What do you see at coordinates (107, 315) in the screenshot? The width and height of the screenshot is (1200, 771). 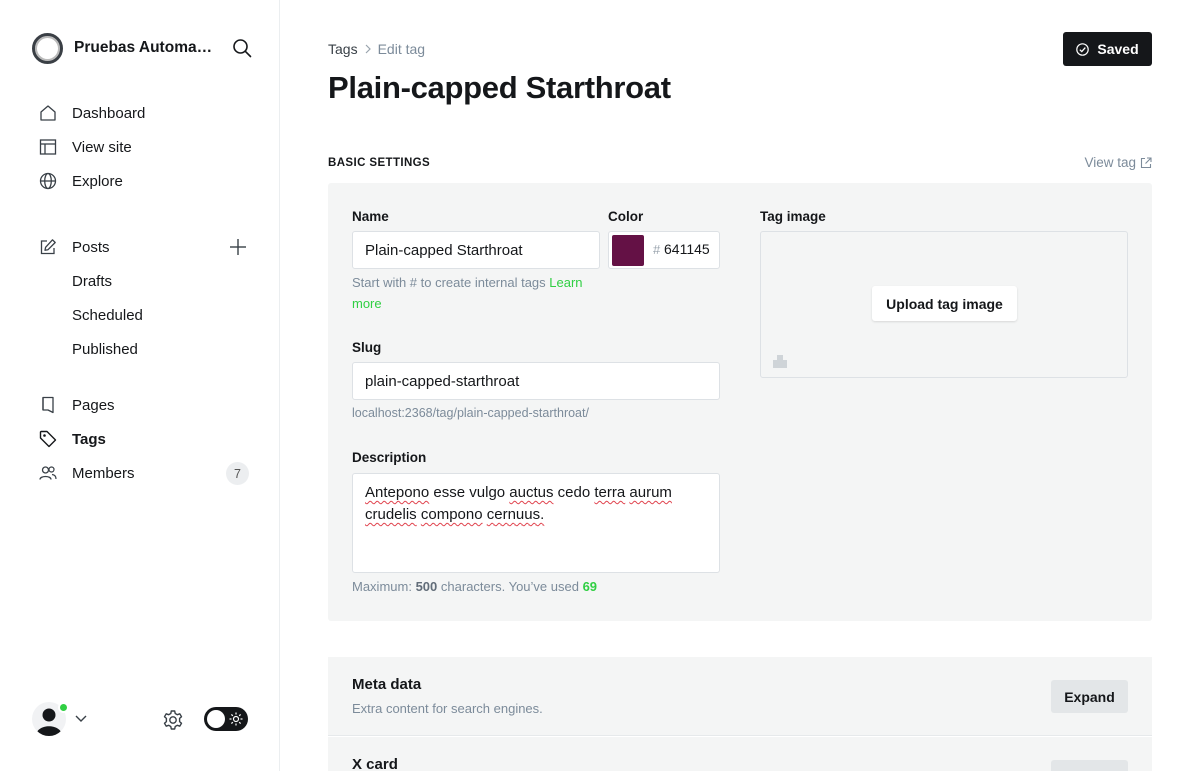 I see `nav-label: Scheduled` at bounding box center [107, 315].